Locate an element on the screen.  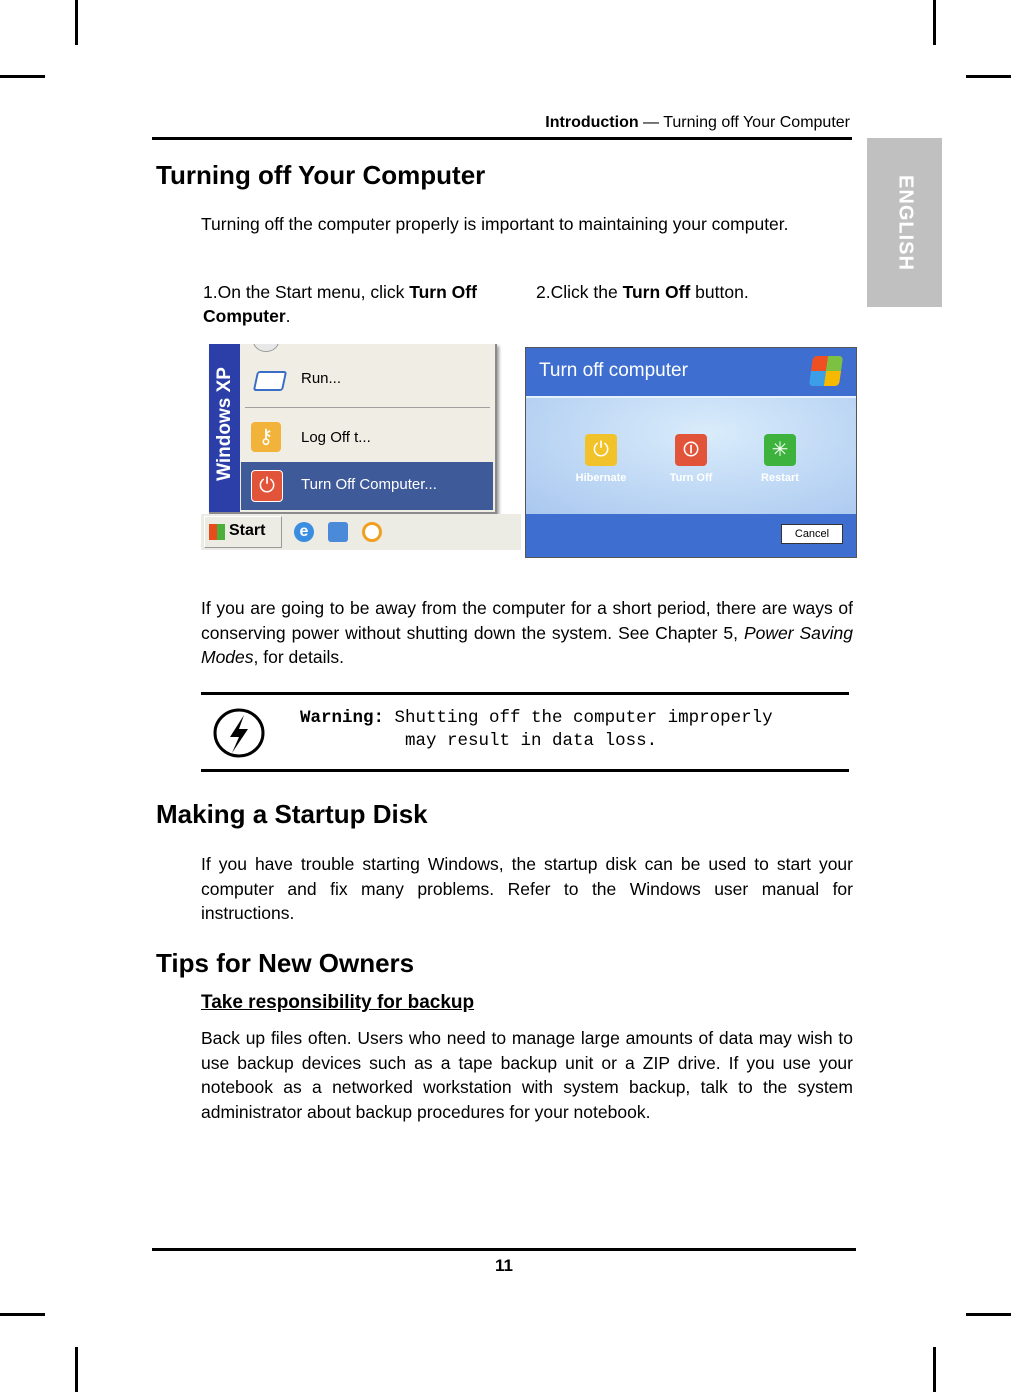
media-player-icon is located at coordinates (372, 532).